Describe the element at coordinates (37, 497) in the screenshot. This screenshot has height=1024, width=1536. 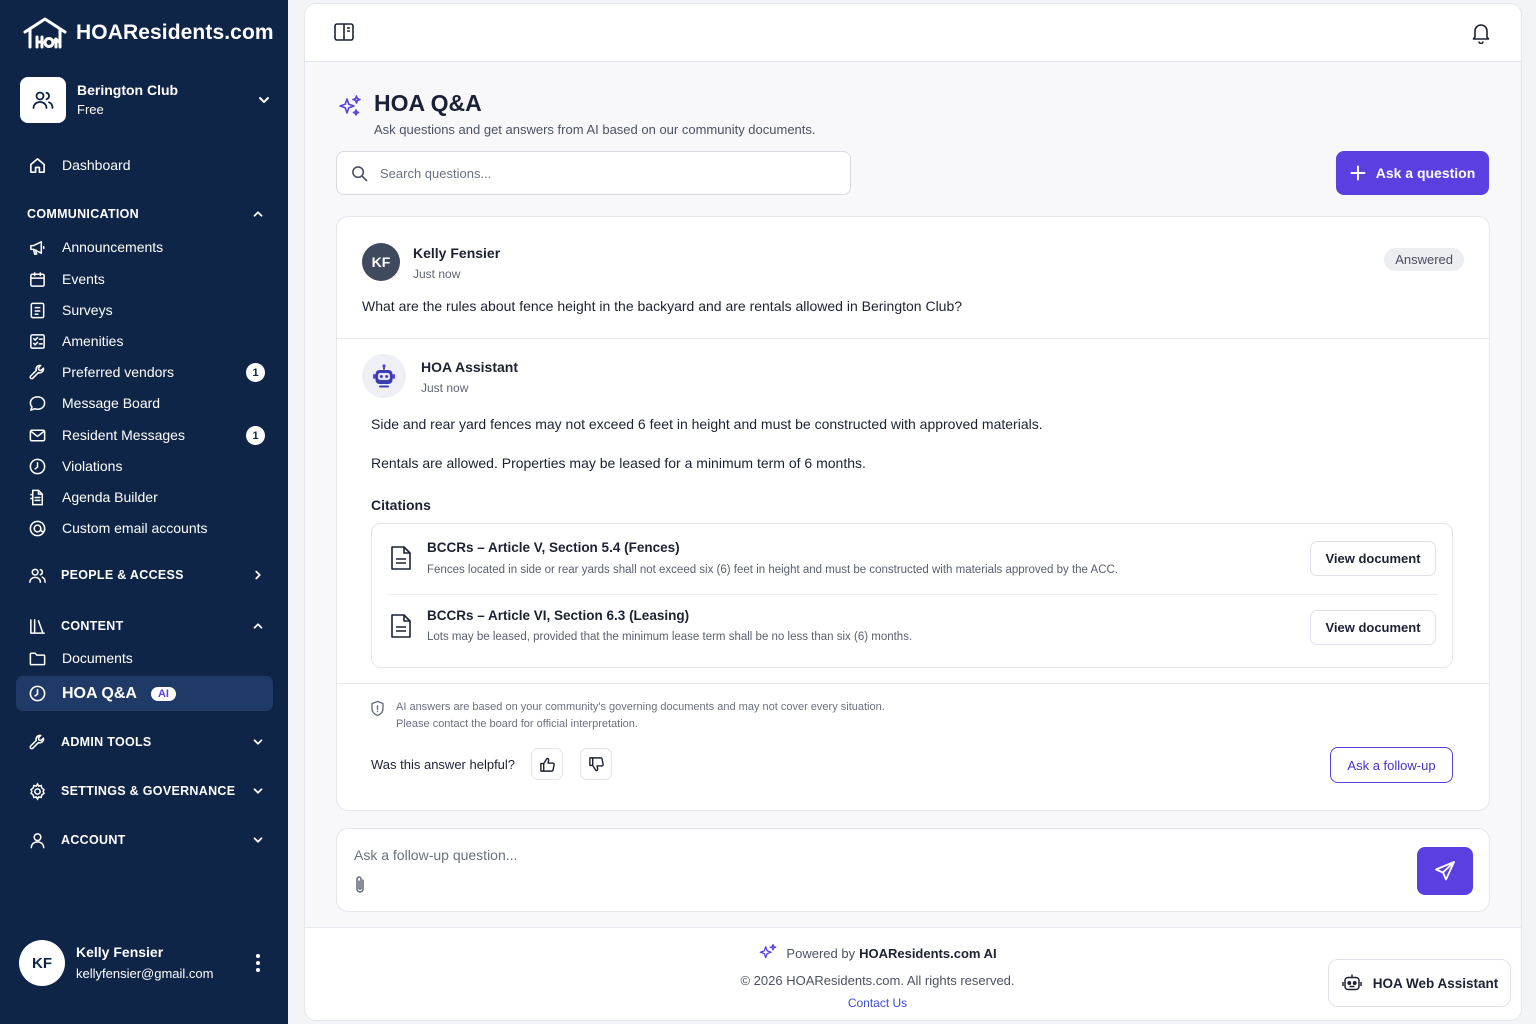
I see `agenda-icon` at that location.